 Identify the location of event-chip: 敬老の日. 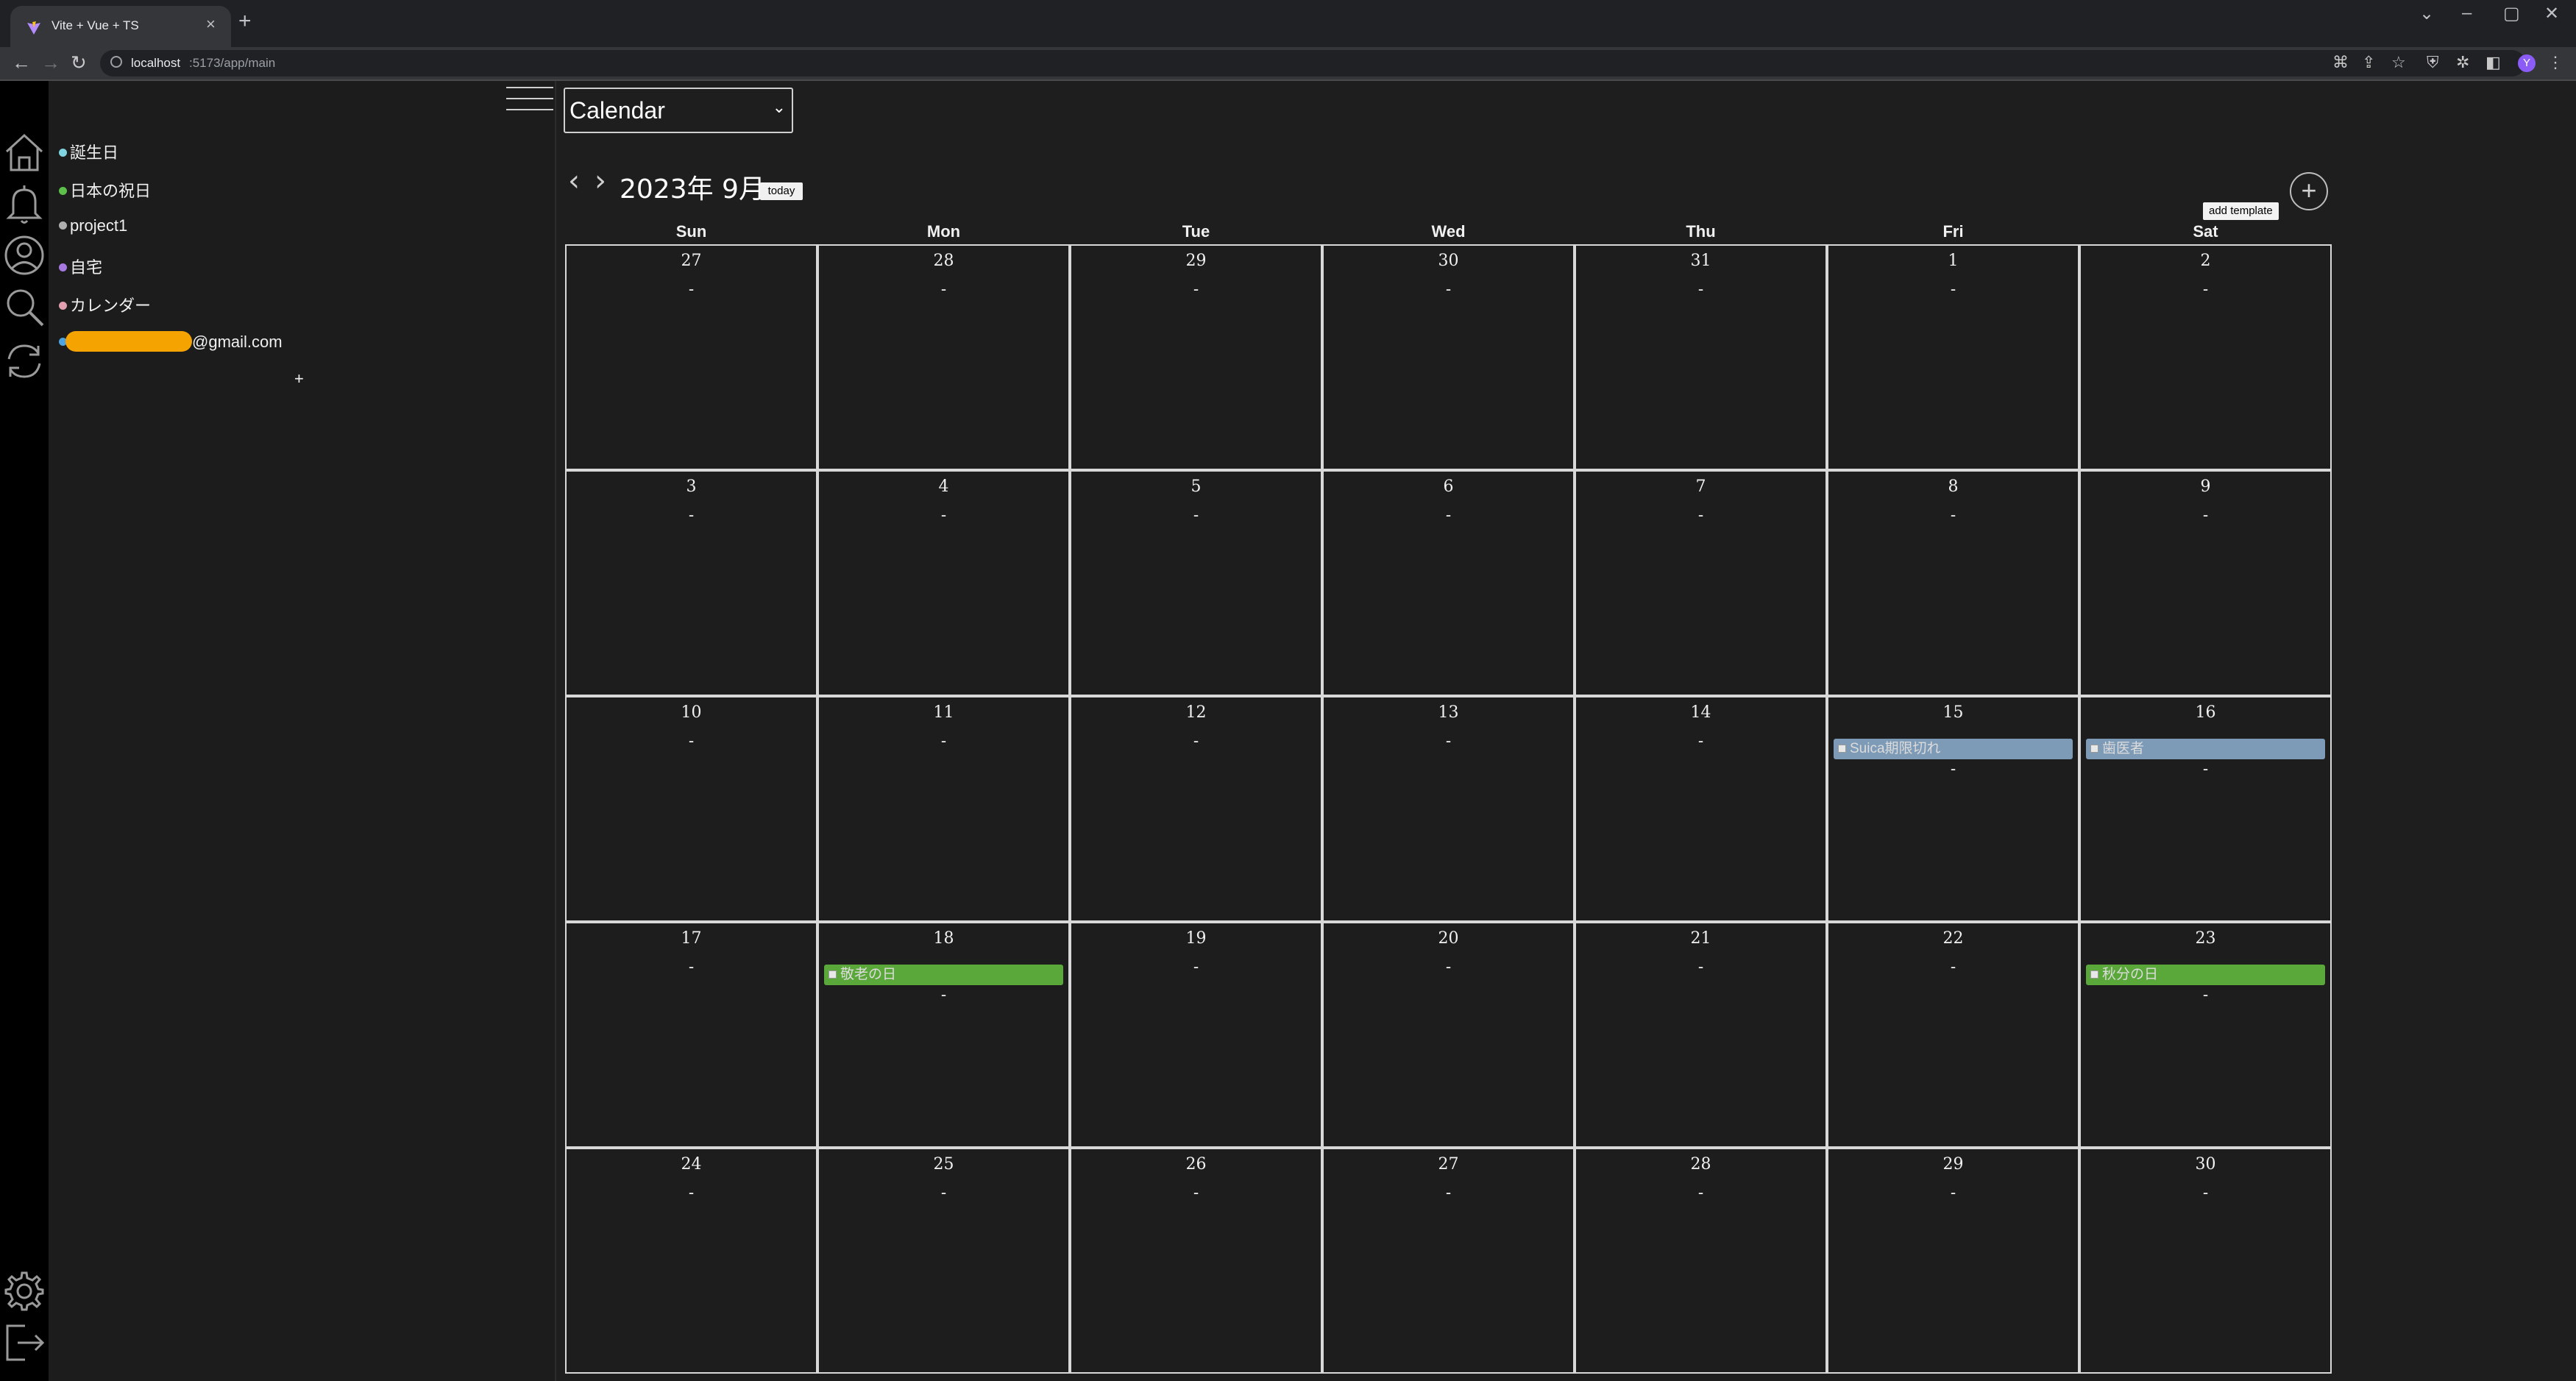
(943, 975).